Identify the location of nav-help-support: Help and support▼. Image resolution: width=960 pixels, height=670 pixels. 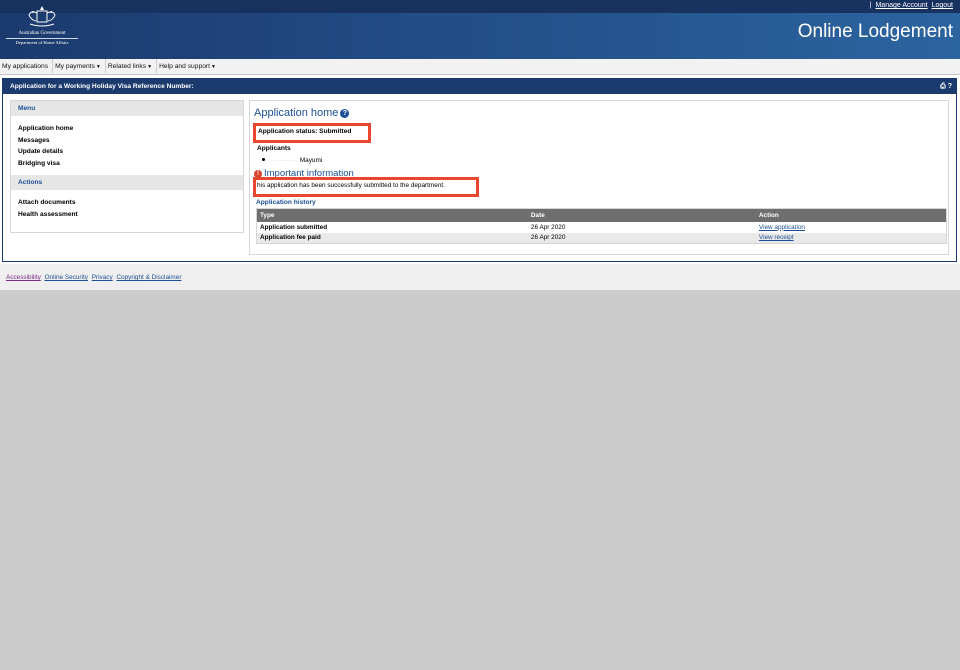
(188, 67).